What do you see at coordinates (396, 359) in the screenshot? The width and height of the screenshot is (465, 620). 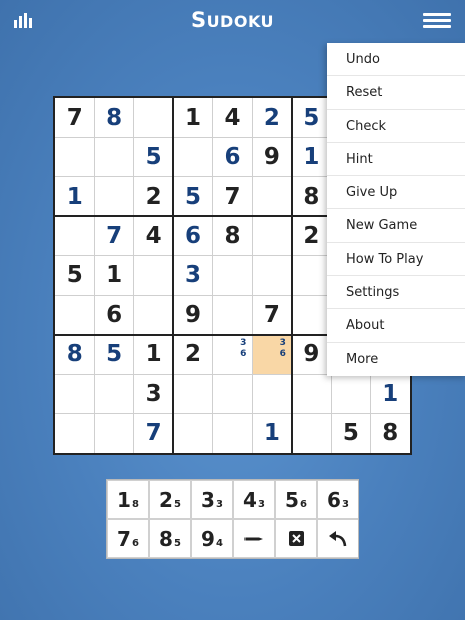 I see `menu-item-more: More` at bounding box center [396, 359].